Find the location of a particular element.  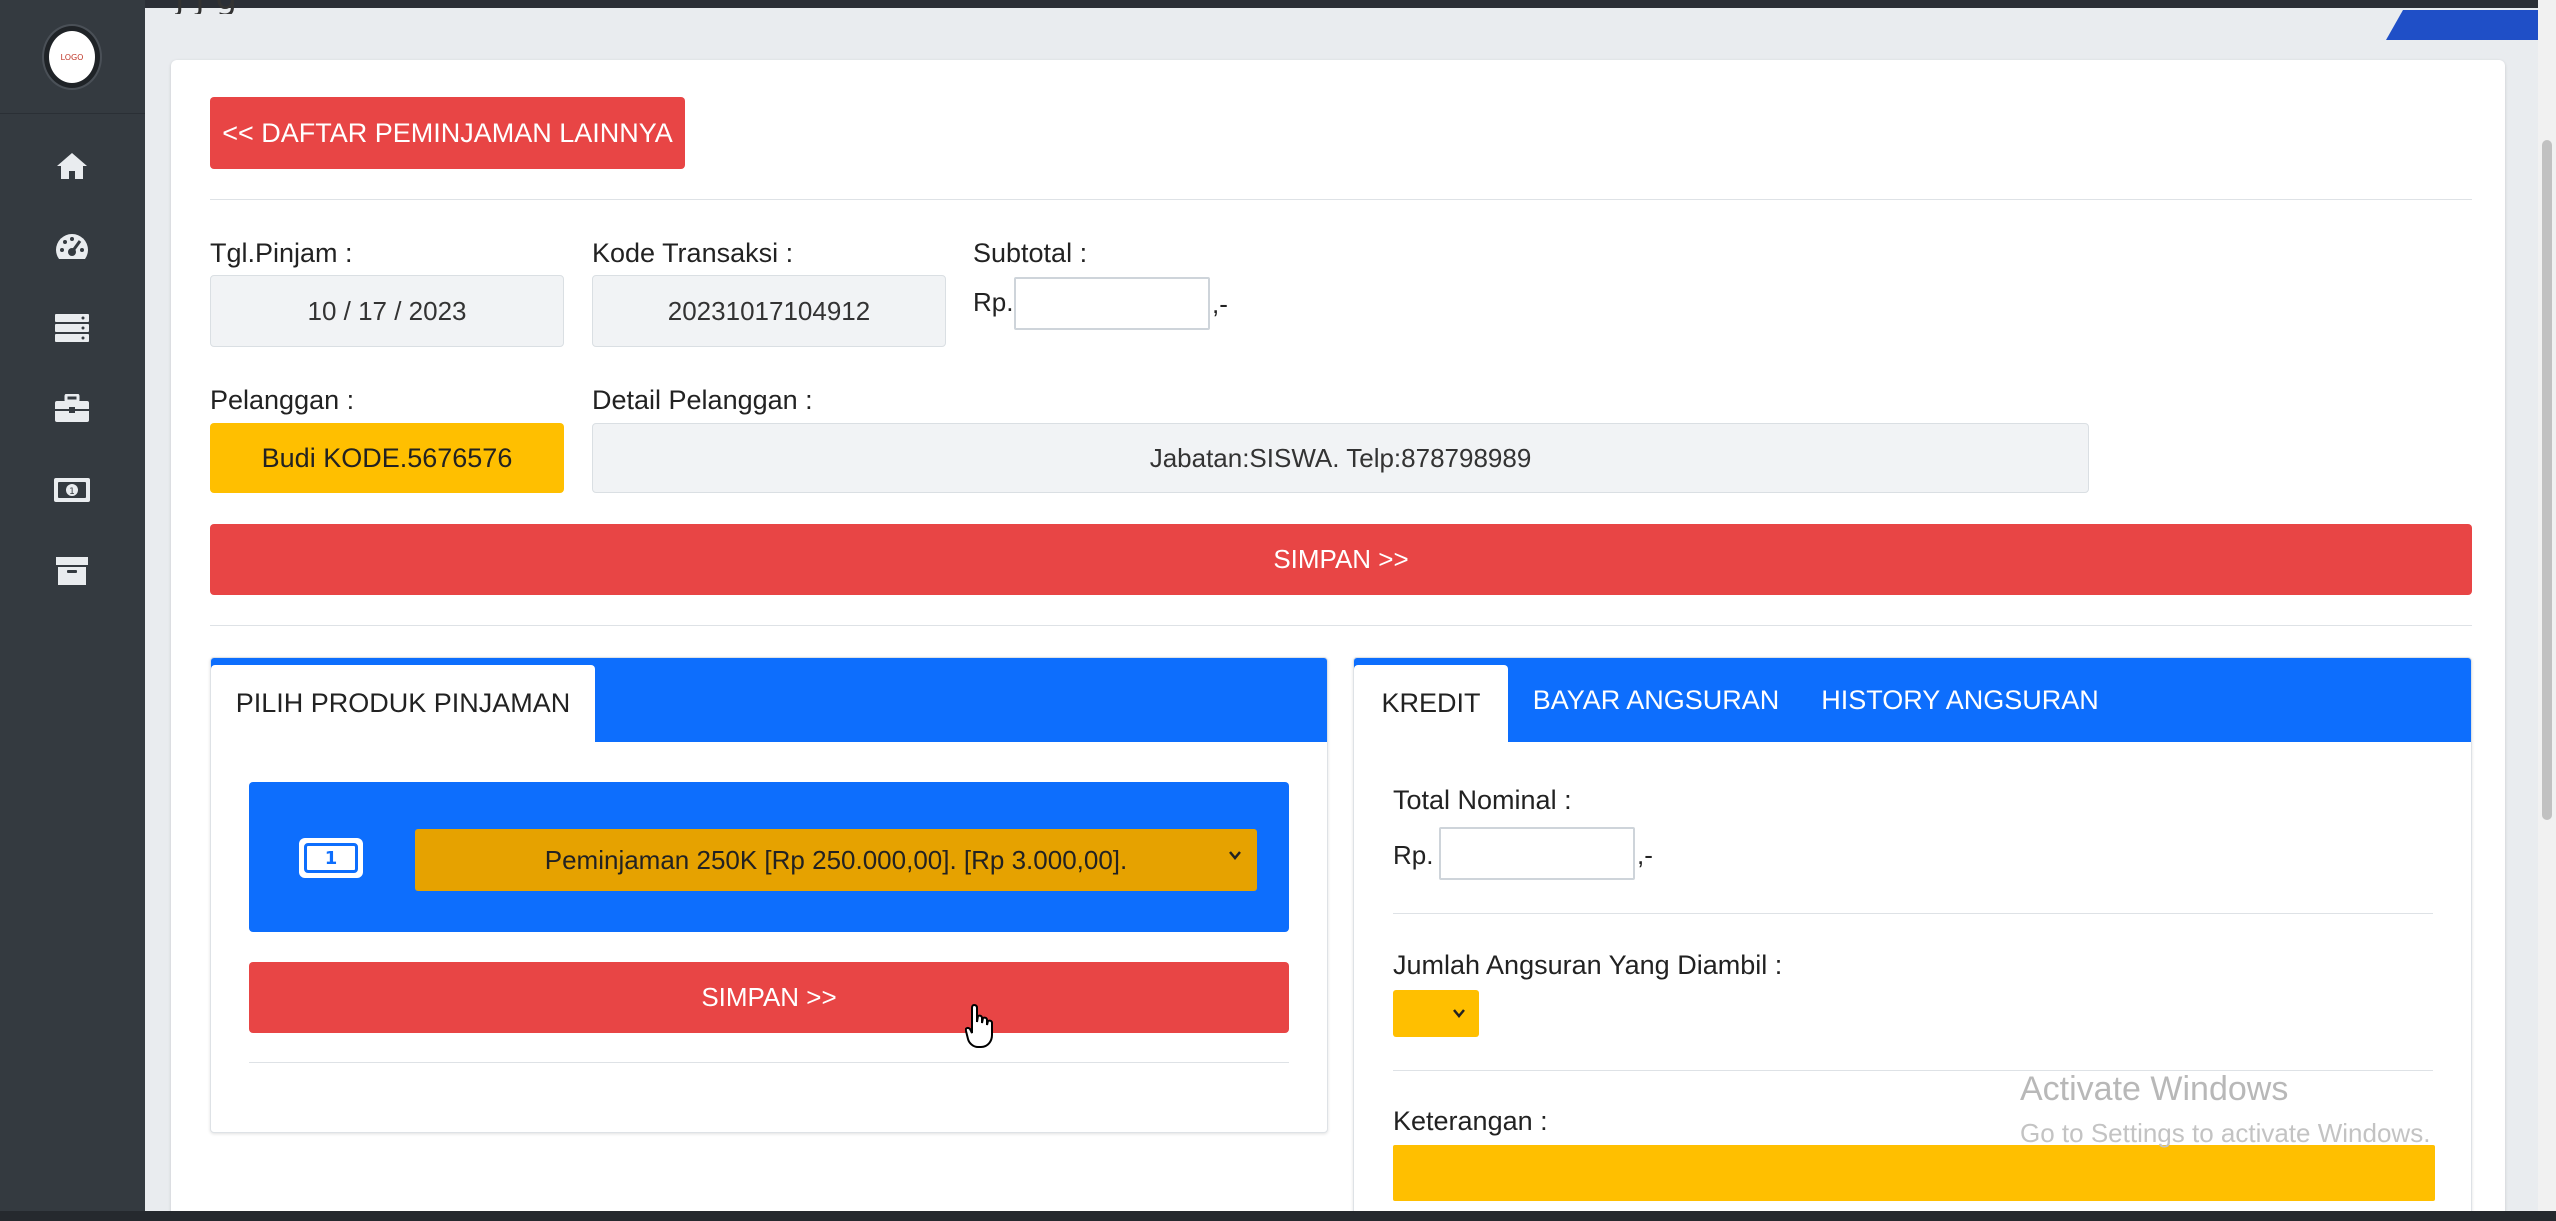

detail-pelanggan-label: Detail Pelanggan : is located at coordinates (702, 400).